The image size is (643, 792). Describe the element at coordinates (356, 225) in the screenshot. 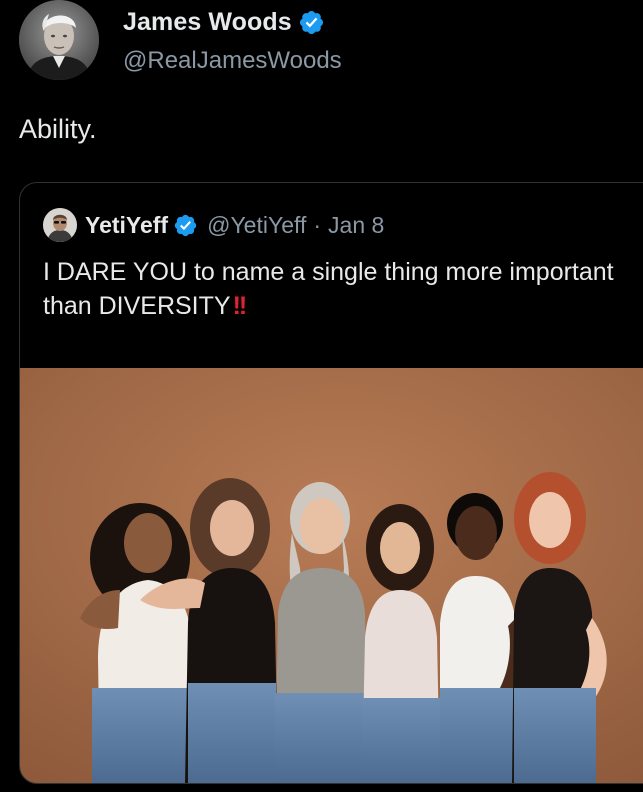

I see `quoted-tweet-date: Jan 8` at that location.